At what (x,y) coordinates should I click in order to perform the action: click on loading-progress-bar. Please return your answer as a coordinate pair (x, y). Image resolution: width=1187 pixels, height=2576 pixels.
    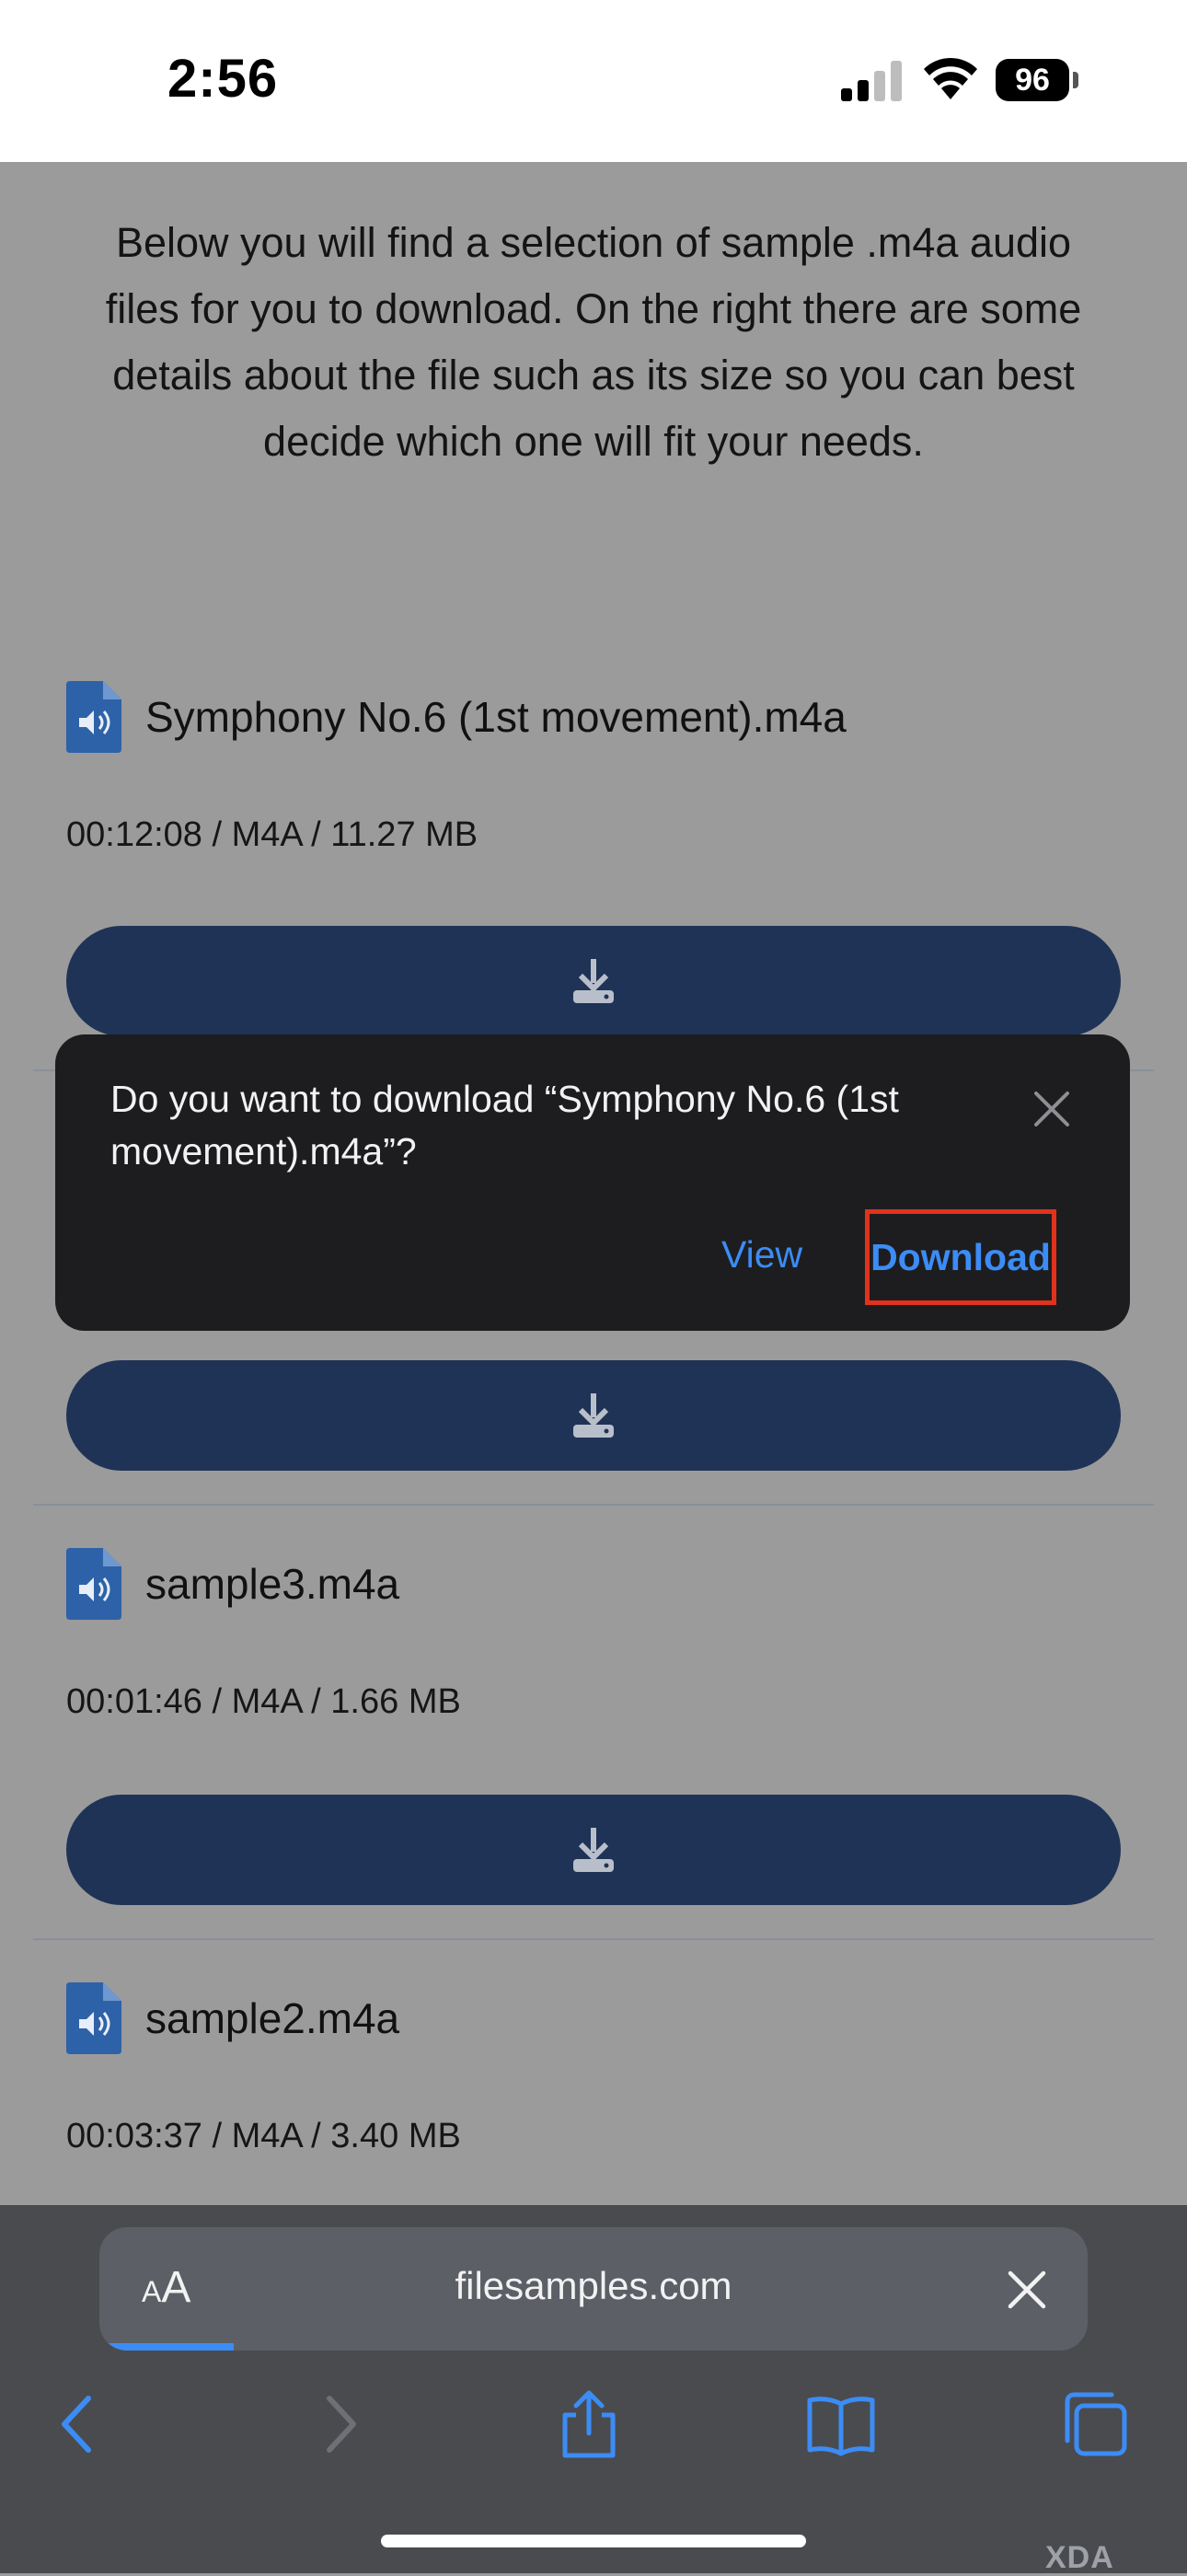
    Looking at the image, I should click on (166, 2347).